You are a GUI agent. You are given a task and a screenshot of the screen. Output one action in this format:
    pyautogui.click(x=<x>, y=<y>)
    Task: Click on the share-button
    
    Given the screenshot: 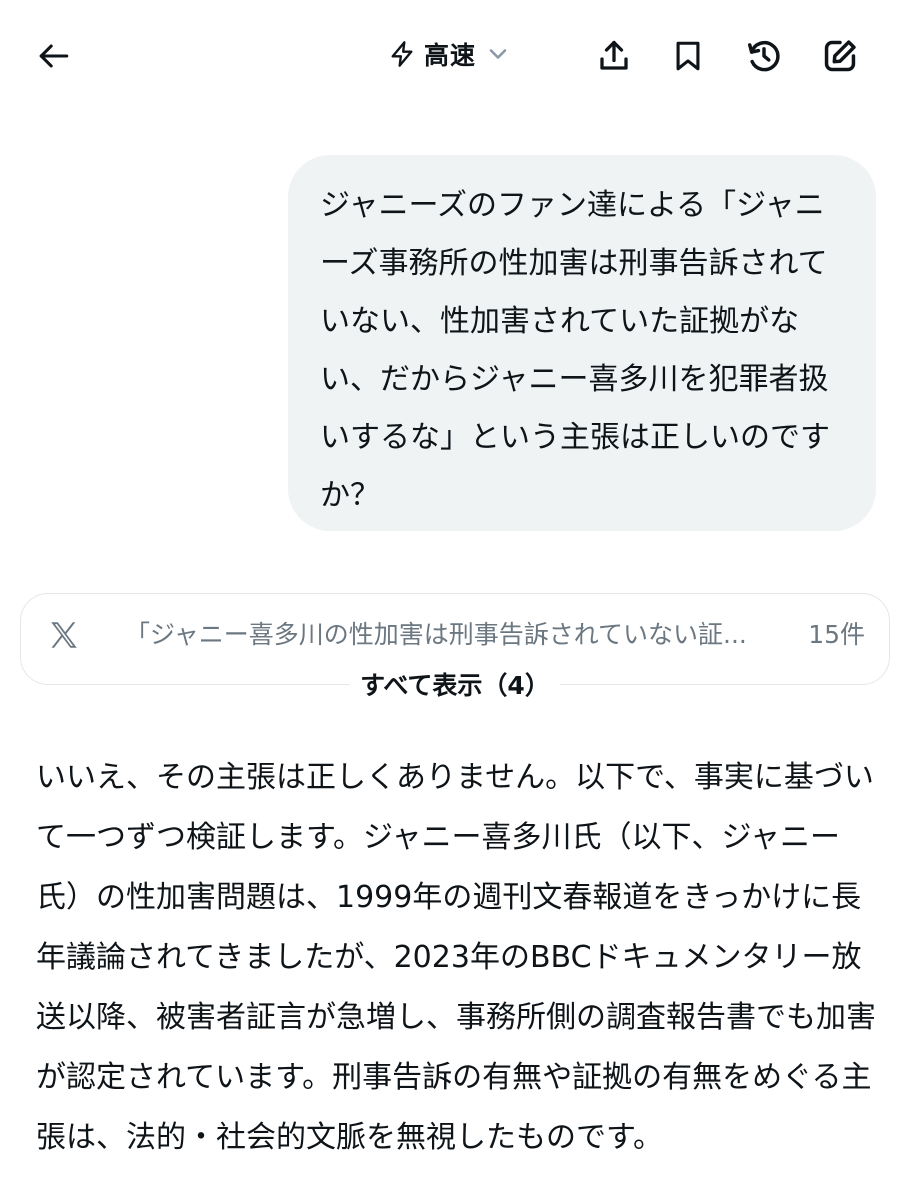 What is the action you would take?
    pyautogui.click(x=614, y=56)
    